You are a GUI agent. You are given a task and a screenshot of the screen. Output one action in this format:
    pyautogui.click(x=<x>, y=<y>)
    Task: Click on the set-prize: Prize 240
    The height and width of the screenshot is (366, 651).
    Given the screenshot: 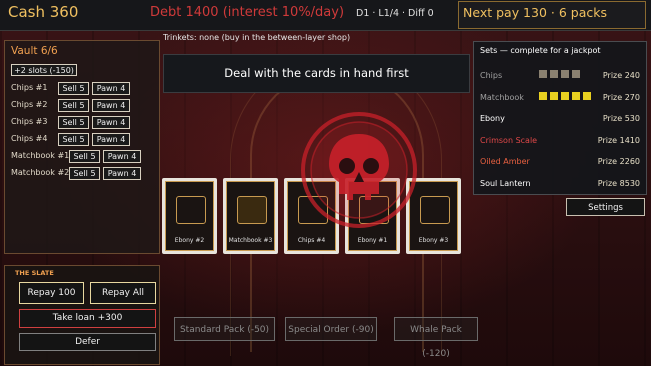 What is the action you would take?
    pyautogui.click(x=621, y=75)
    